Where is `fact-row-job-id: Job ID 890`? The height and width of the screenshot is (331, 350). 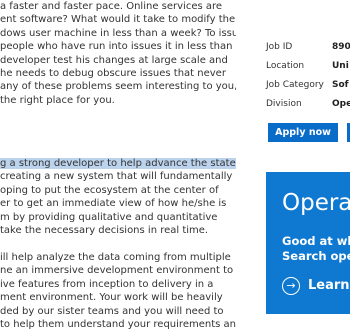
fact-row-job-id: Job ID 890 is located at coordinates (308, 47).